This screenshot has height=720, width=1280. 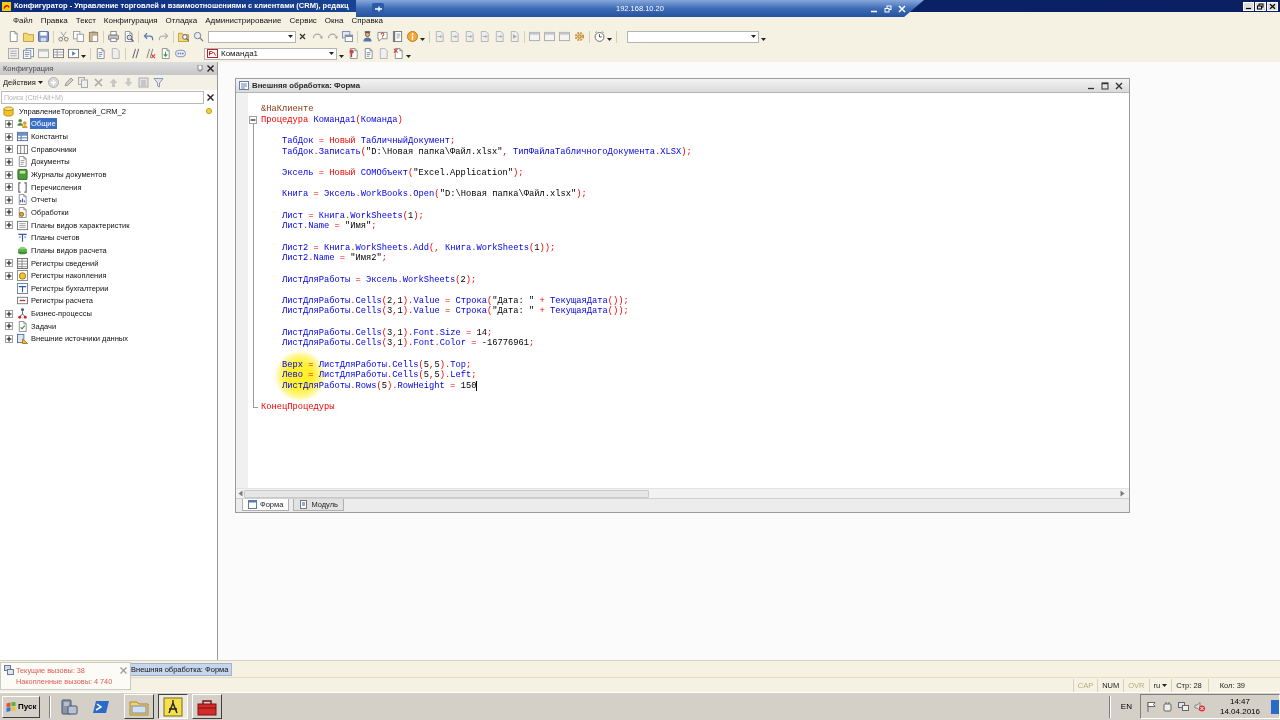 What do you see at coordinates (158, 82) in the screenshot?
I see `filter-icon` at bounding box center [158, 82].